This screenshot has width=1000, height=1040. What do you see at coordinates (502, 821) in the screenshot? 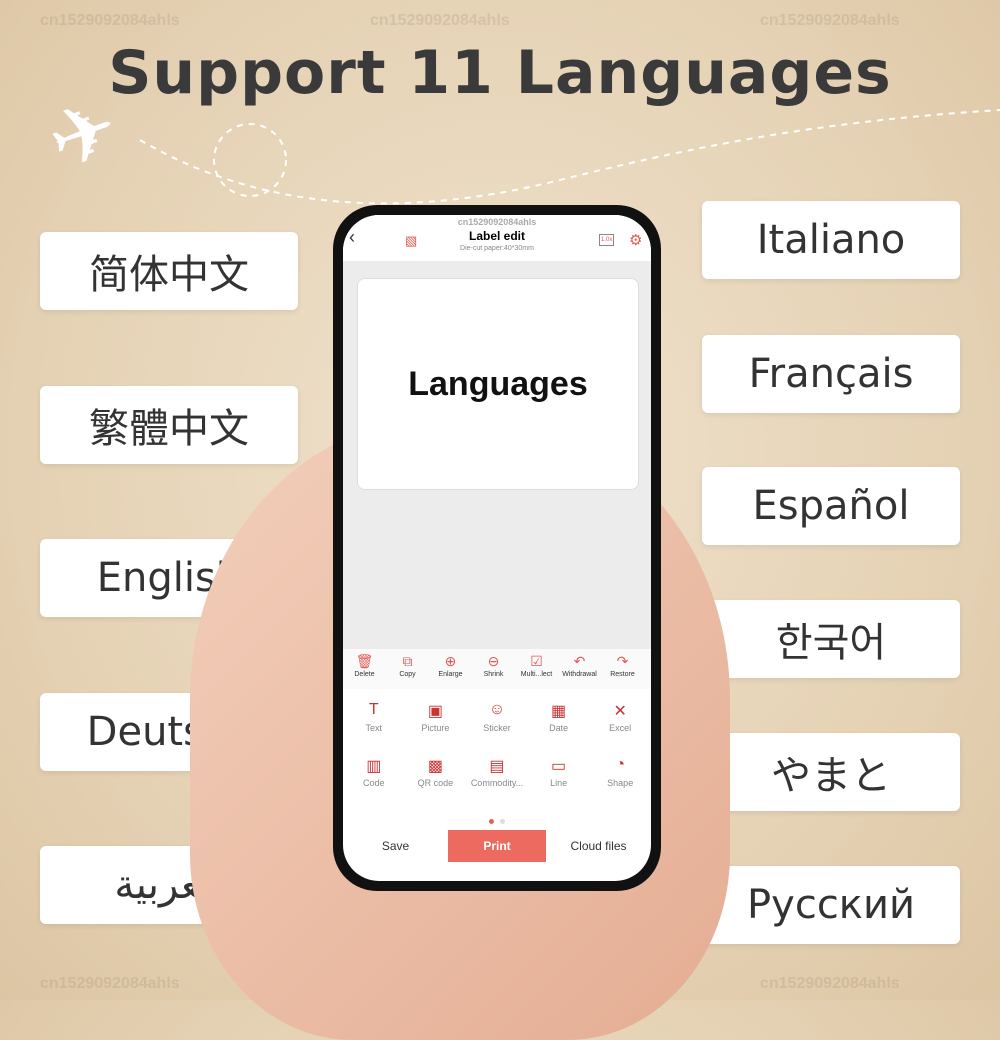
I see `page-dot` at bounding box center [502, 821].